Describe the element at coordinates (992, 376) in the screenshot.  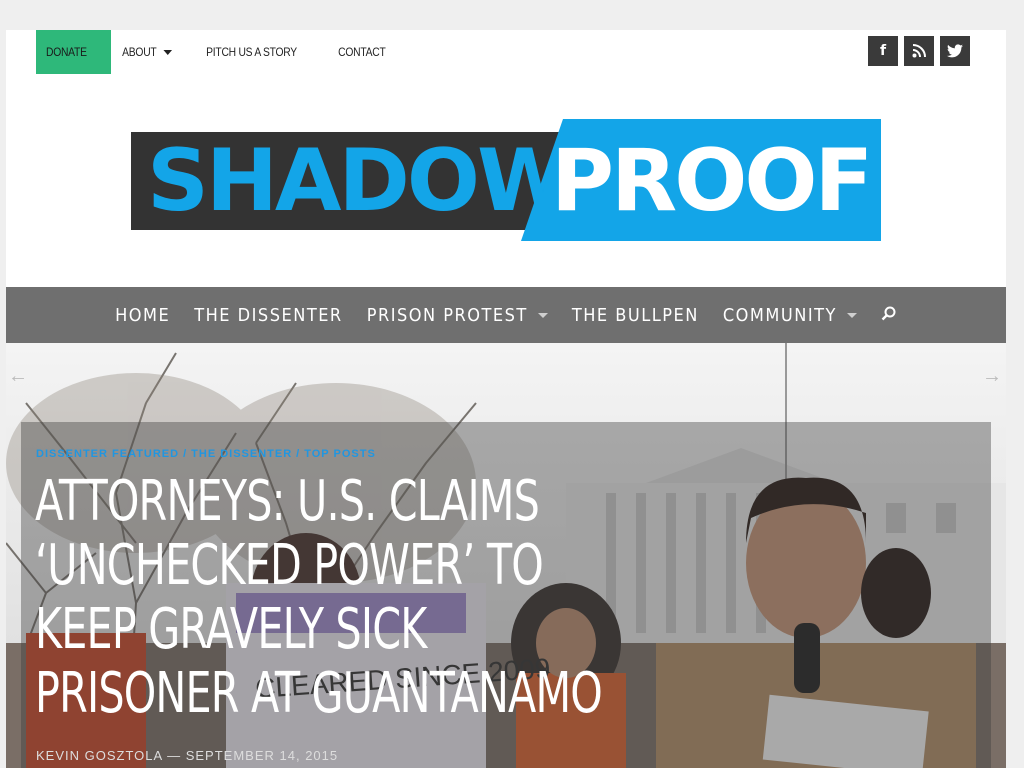
I see `next-arrow-icon: →` at that location.